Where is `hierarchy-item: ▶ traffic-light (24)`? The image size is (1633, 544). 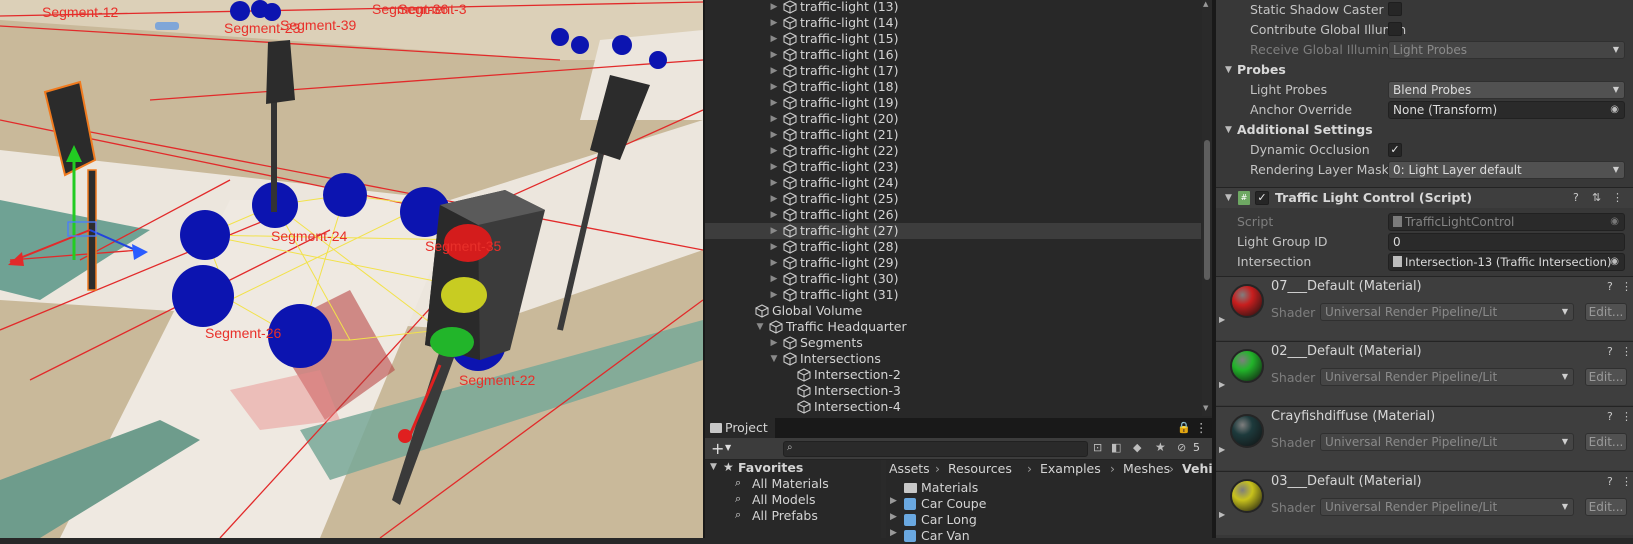 hierarchy-item: ▶ traffic-light (24) is located at coordinates (953, 183).